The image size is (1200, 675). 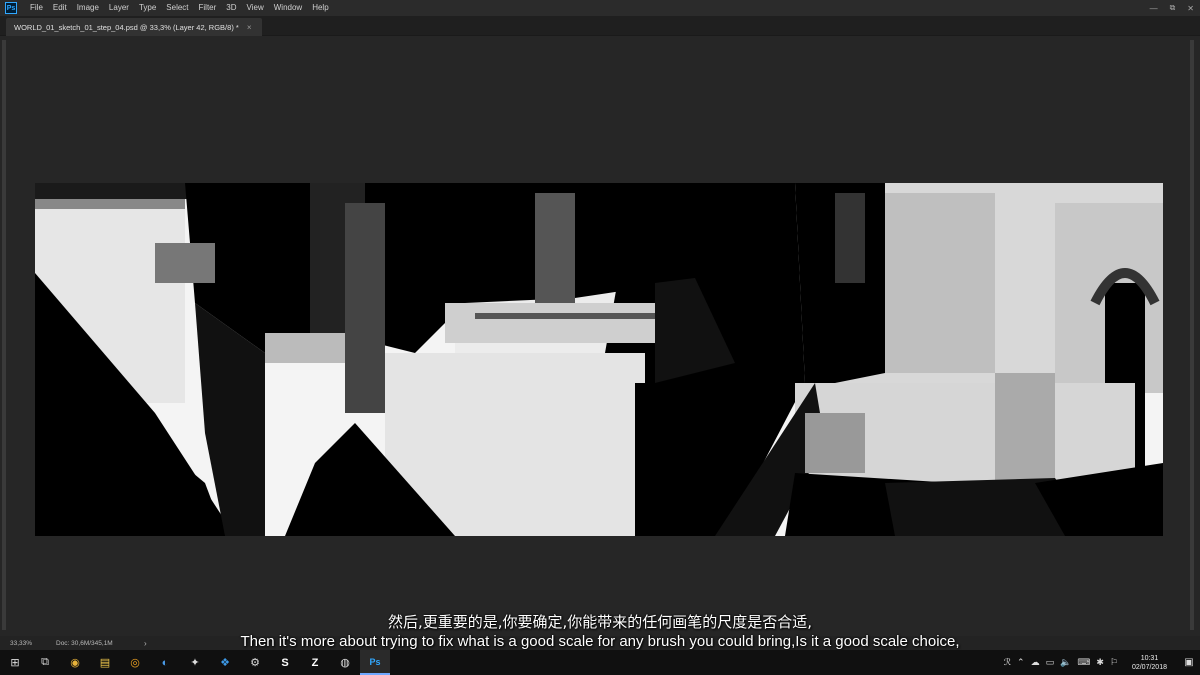 What do you see at coordinates (1050, 662) in the screenshot?
I see `battery-icon: ▭` at bounding box center [1050, 662].